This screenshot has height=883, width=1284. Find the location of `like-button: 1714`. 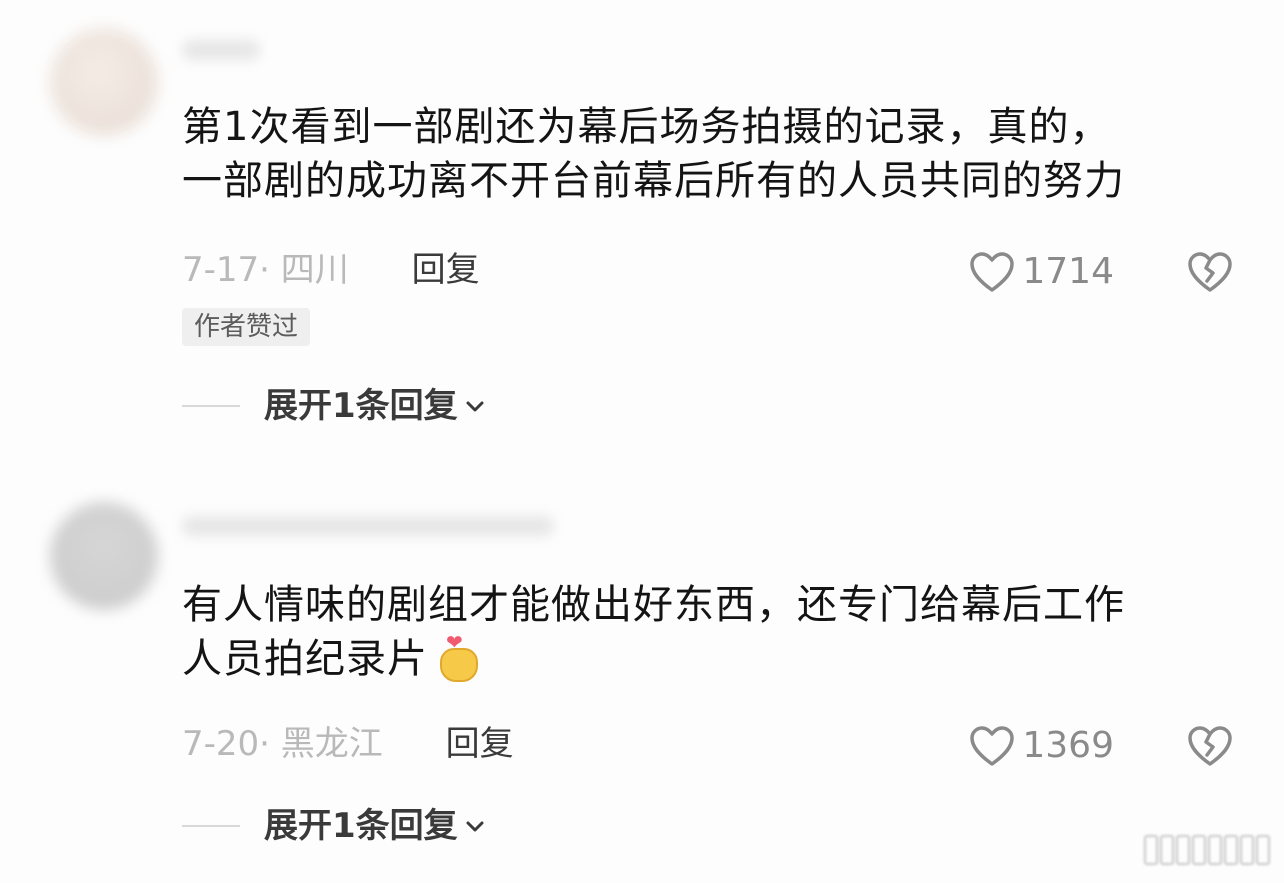

like-button: 1714 is located at coordinates (1041, 272).